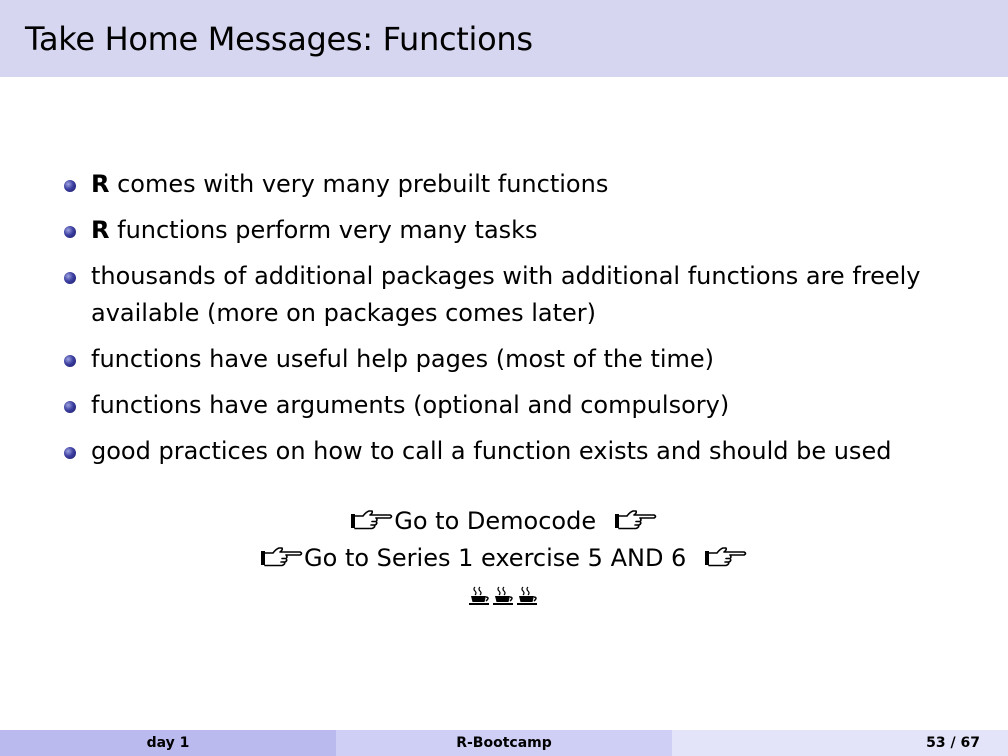 The width and height of the screenshot is (1008, 756). I want to click on title-bar: Take Home Messages: Functions, so click(504, 38).